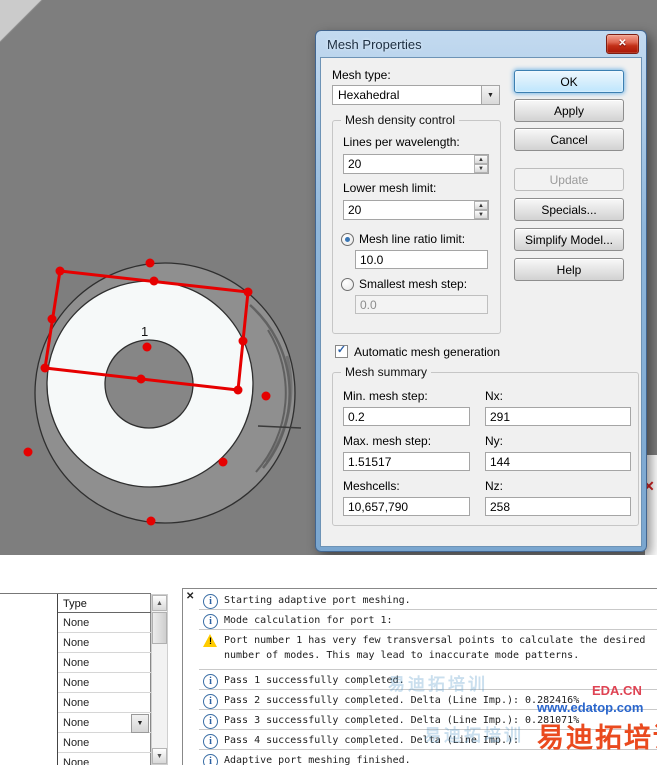 This screenshot has height=765, width=657. I want to click on message-text: Mode calculation for port 1:, so click(308, 620).